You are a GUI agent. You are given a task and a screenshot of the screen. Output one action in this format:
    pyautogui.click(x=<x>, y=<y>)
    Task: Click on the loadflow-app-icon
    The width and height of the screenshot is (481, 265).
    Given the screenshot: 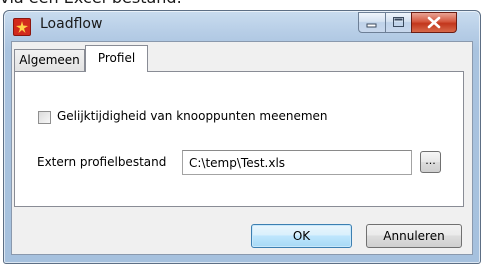 What is the action you would take?
    pyautogui.click(x=22, y=27)
    